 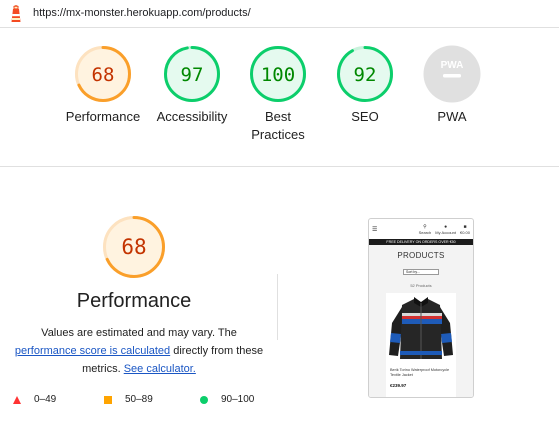 I want to click on gauge-seo-score: 92, so click(x=365, y=75).